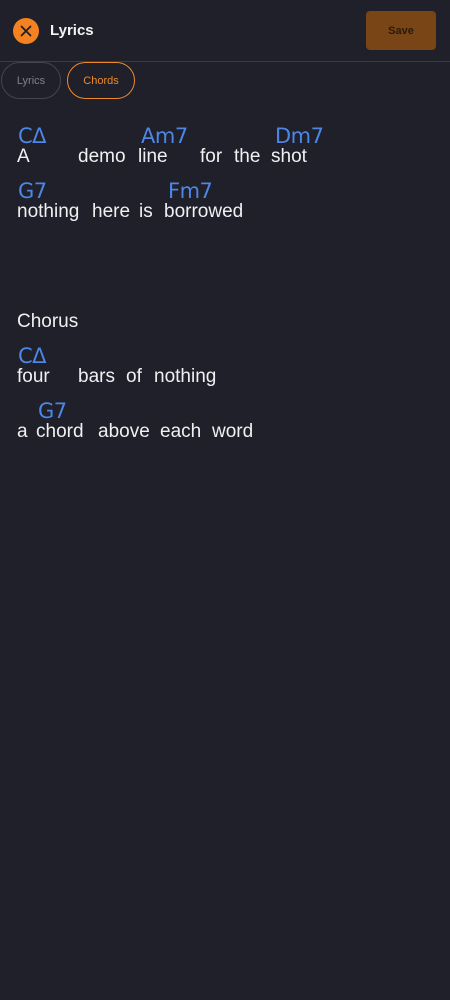  What do you see at coordinates (134, 377) in the screenshot?
I see `lyric-word: of` at bounding box center [134, 377].